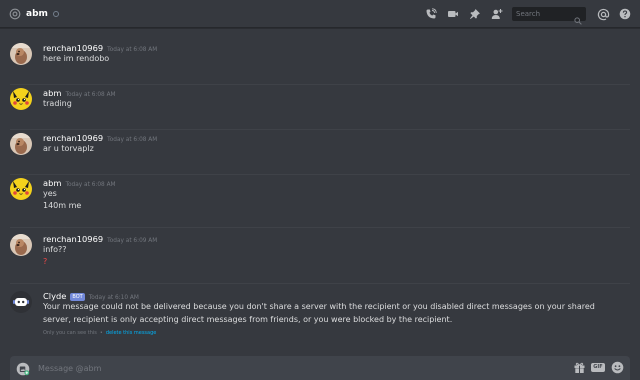  What do you see at coordinates (579, 367) in the screenshot?
I see `gift-icon` at bounding box center [579, 367].